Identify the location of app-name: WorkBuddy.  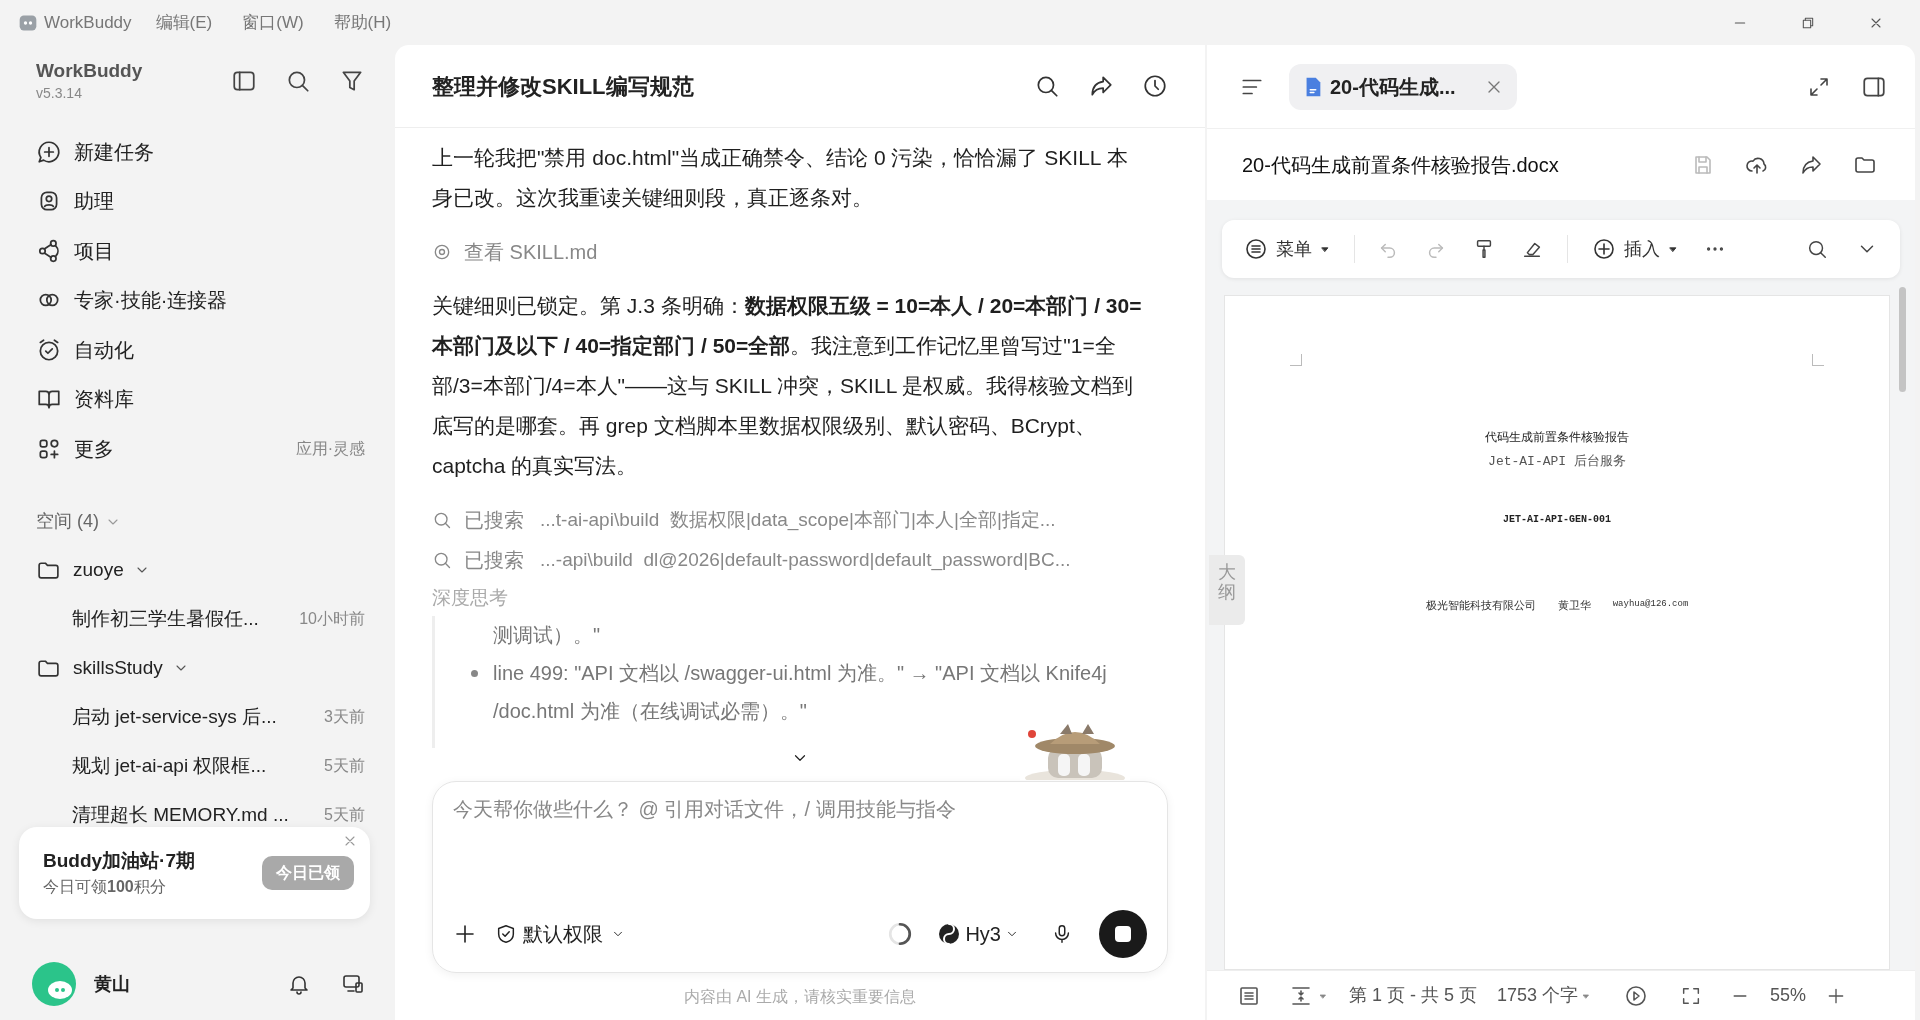
(88, 22).